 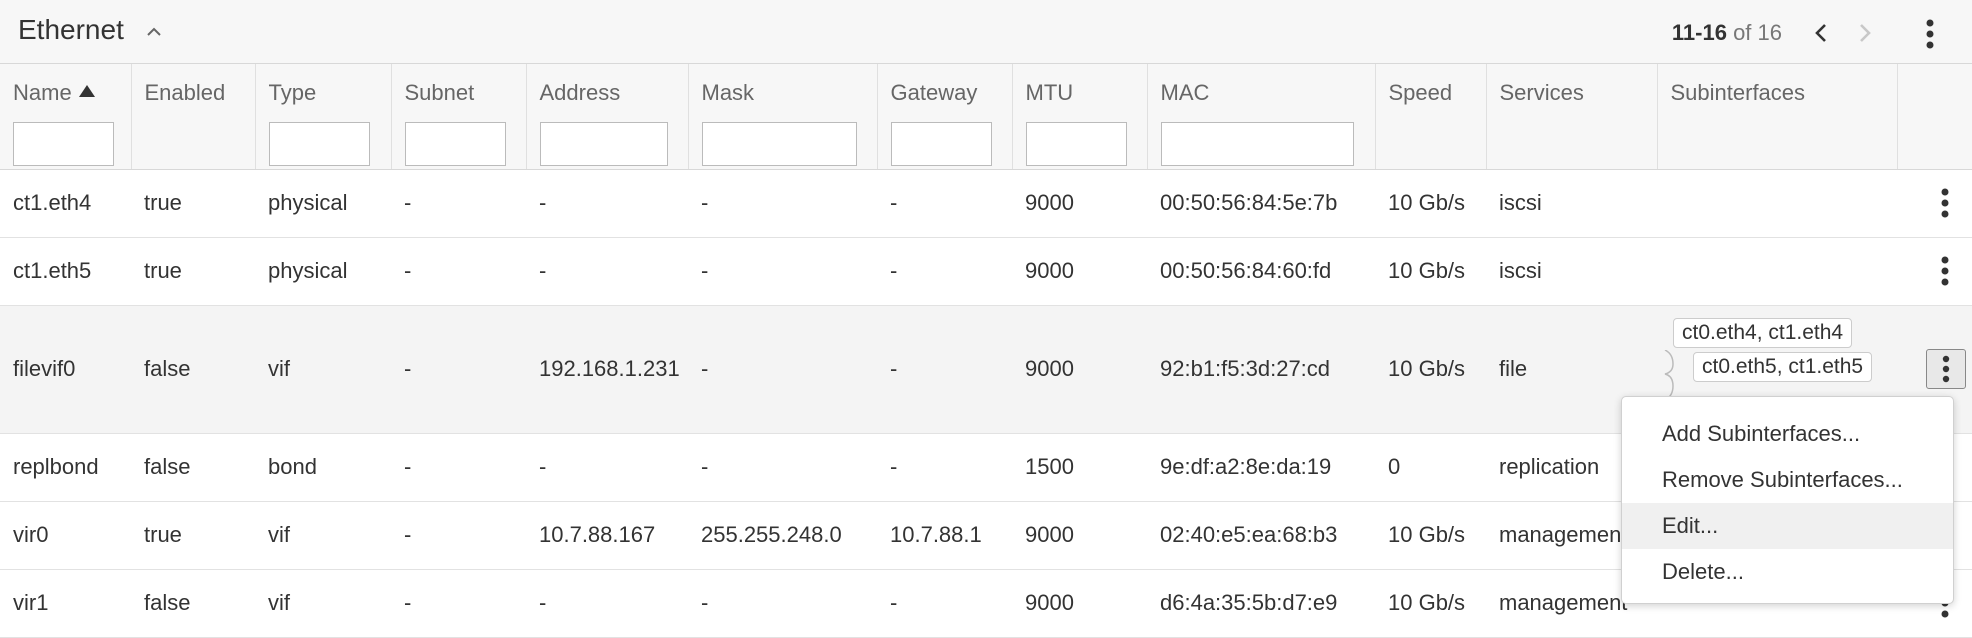 I want to click on sort-ascending-icon, so click(x=87, y=91).